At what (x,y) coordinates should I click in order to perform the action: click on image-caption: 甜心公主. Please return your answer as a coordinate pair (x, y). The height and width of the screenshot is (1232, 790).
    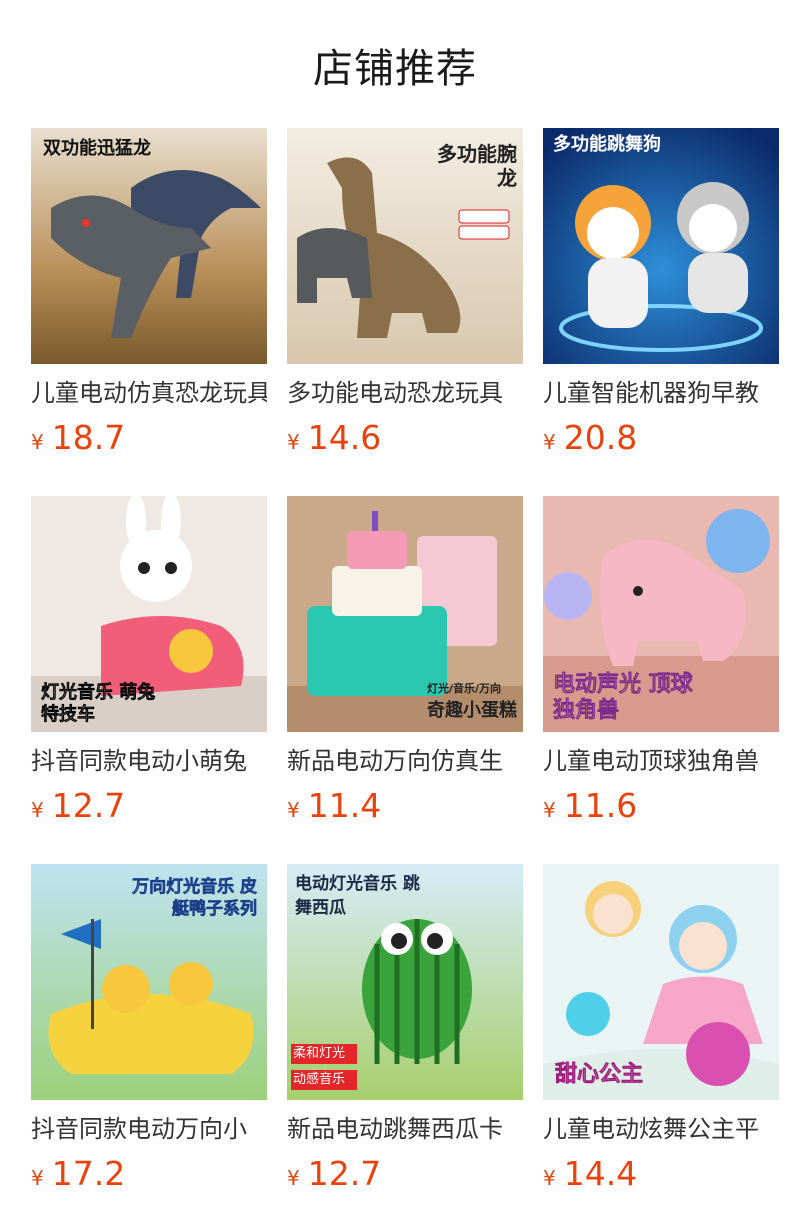
    Looking at the image, I should click on (599, 1074).